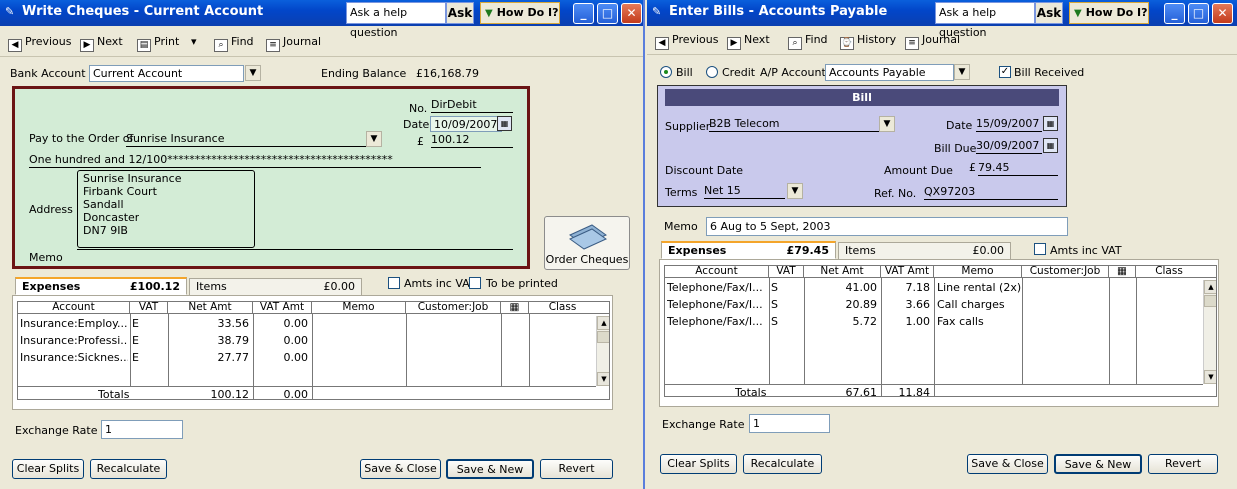 Image resolution: width=1237 pixels, height=489 pixels. I want to click on print-dropdown-arrow: ▾, so click(194, 41).